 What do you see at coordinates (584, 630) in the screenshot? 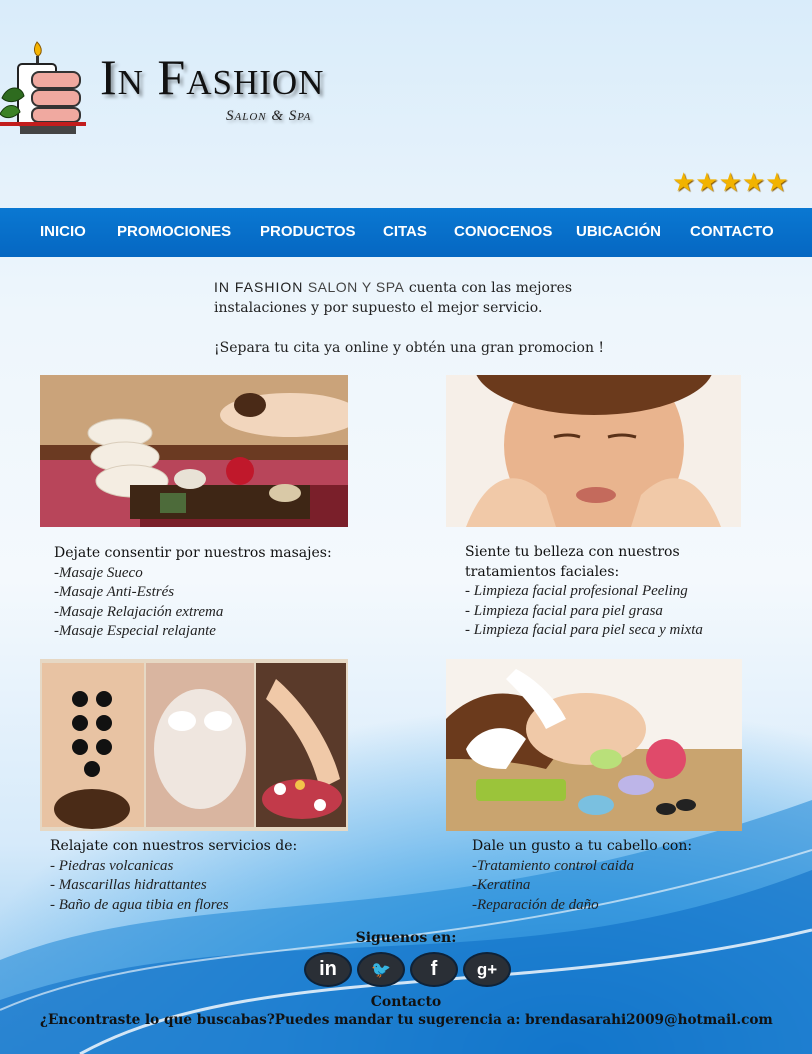
I see `list-item: - Limpieza facial para piel seca y mixta` at bounding box center [584, 630].